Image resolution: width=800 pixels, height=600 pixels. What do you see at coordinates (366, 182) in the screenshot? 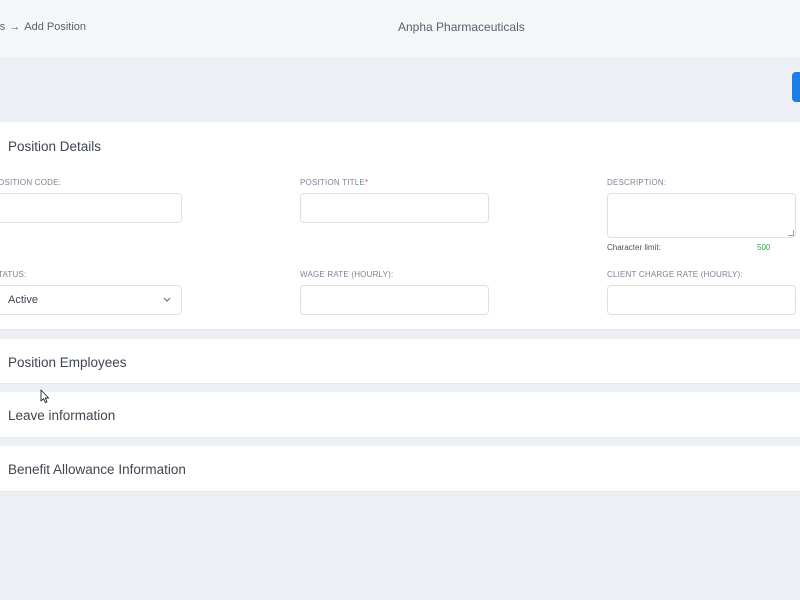
I see `required-marker: *` at bounding box center [366, 182].